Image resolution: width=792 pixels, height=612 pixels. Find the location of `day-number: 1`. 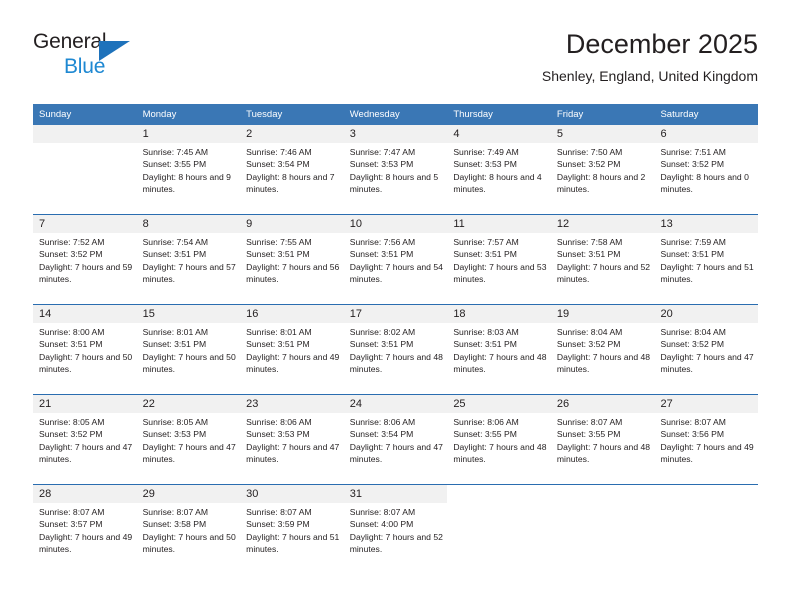

day-number: 1 is located at coordinates (188, 134).